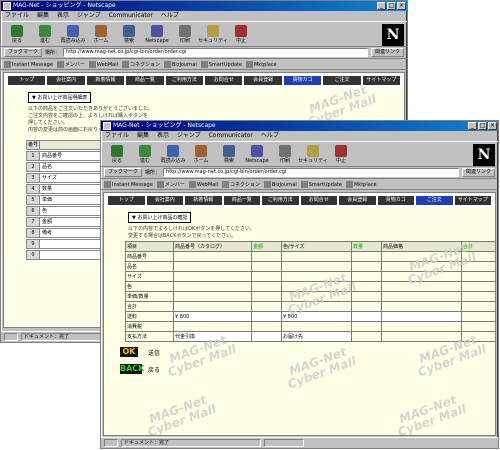  What do you see at coordinates (299, 126) in the screenshot?
I see `front-title-bar: MAG-Net - ショッピング - Netscape _ □ ×` at bounding box center [299, 126].